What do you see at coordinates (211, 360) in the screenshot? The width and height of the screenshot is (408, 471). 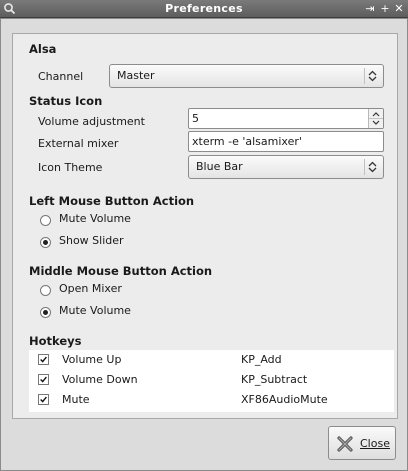 I see `hotkey-row: Volume Up KP_Add` at bounding box center [211, 360].